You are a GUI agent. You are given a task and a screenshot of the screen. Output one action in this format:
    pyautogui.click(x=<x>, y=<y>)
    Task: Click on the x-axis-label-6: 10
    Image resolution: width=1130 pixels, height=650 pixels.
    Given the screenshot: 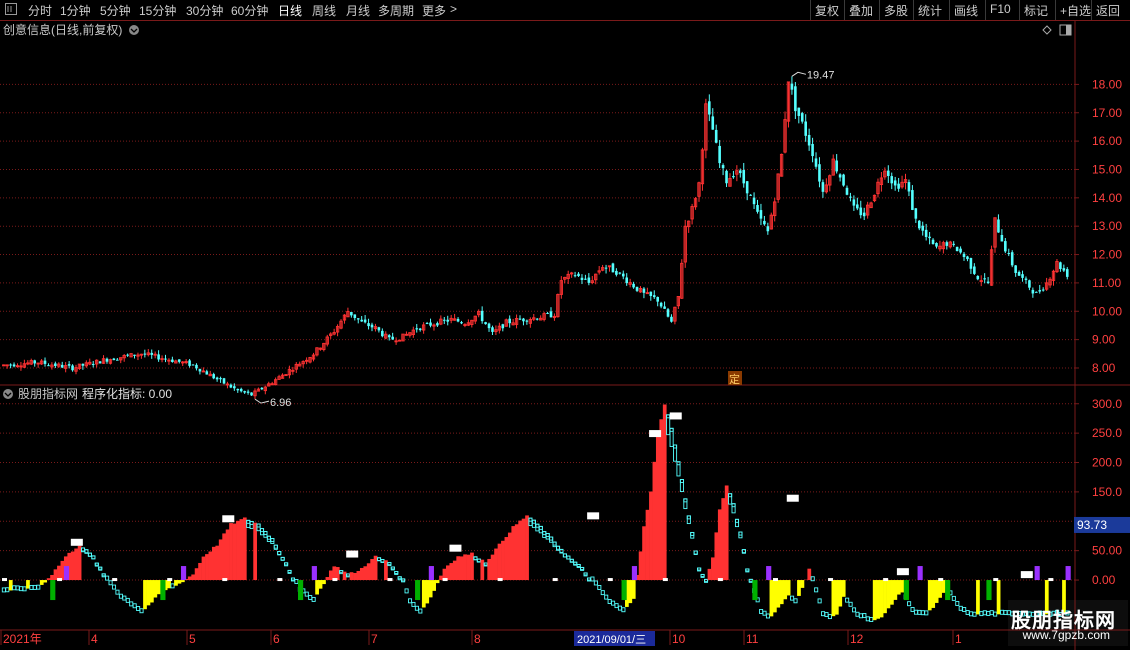 What is the action you would take?
    pyautogui.click(x=679, y=639)
    